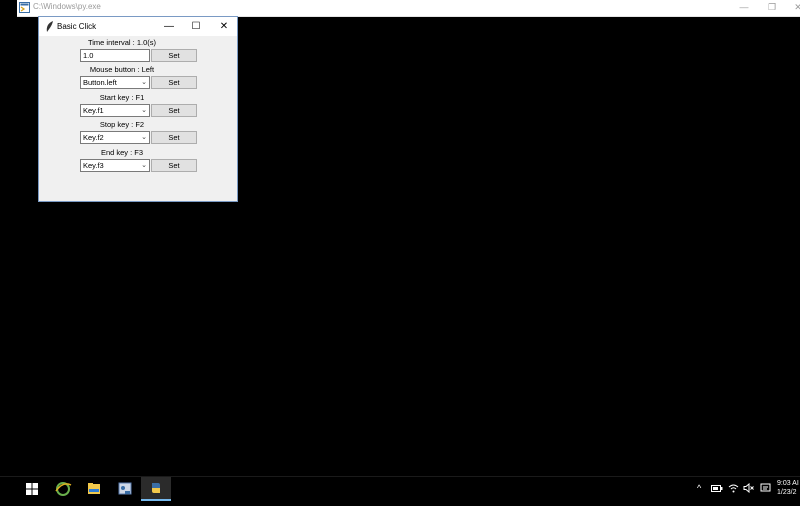 The width and height of the screenshot is (800, 506). What do you see at coordinates (115, 110) in the screenshot?
I see `start-key-select: Key.f1 ⌄` at bounding box center [115, 110].